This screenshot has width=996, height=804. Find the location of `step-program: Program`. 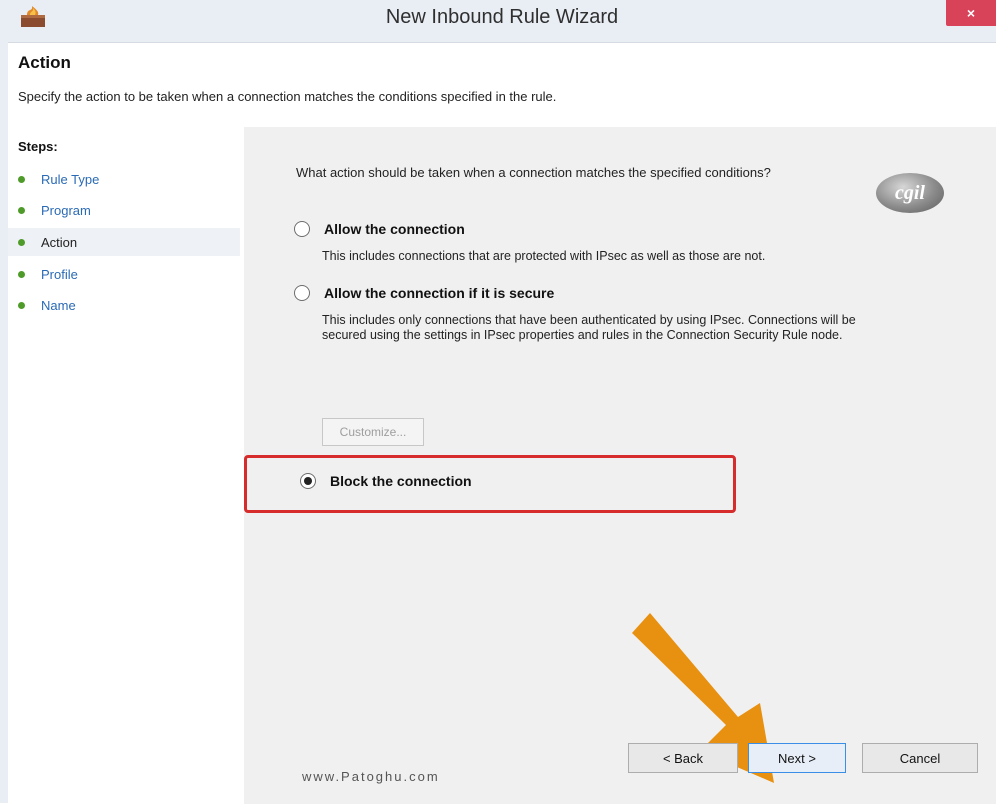

step-program: Program is located at coordinates (124, 210).